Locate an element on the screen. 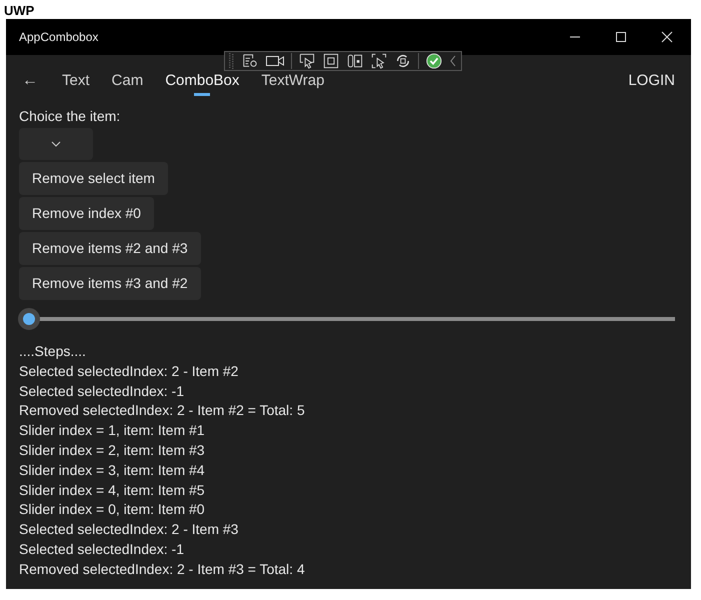  chevron-left-icon is located at coordinates (453, 61).